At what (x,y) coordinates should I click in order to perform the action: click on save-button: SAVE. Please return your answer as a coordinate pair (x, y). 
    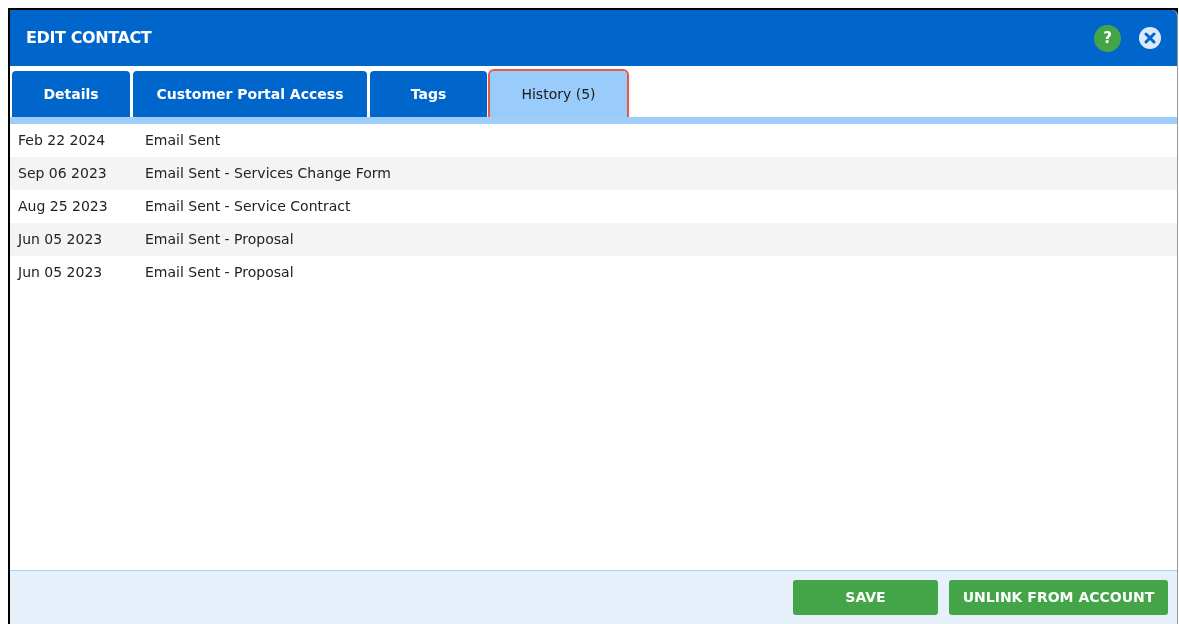
    Looking at the image, I should click on (865, 597).